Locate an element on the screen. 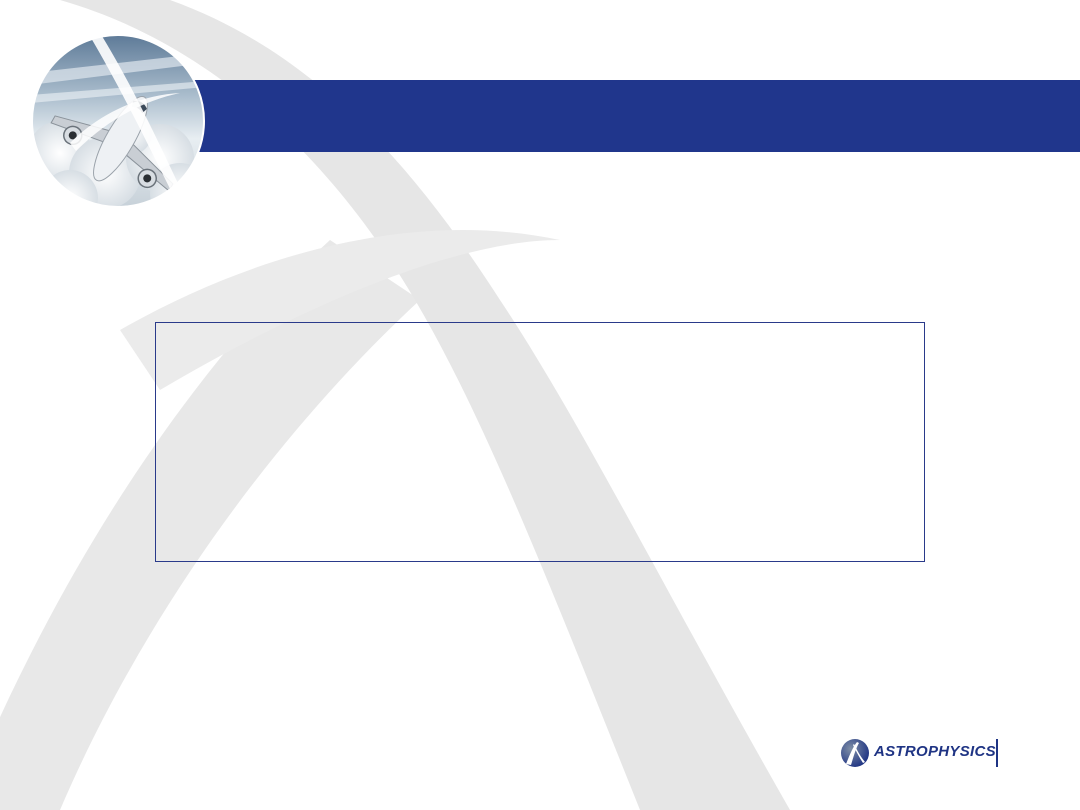  title-bar is located at coordinates (635, 116).